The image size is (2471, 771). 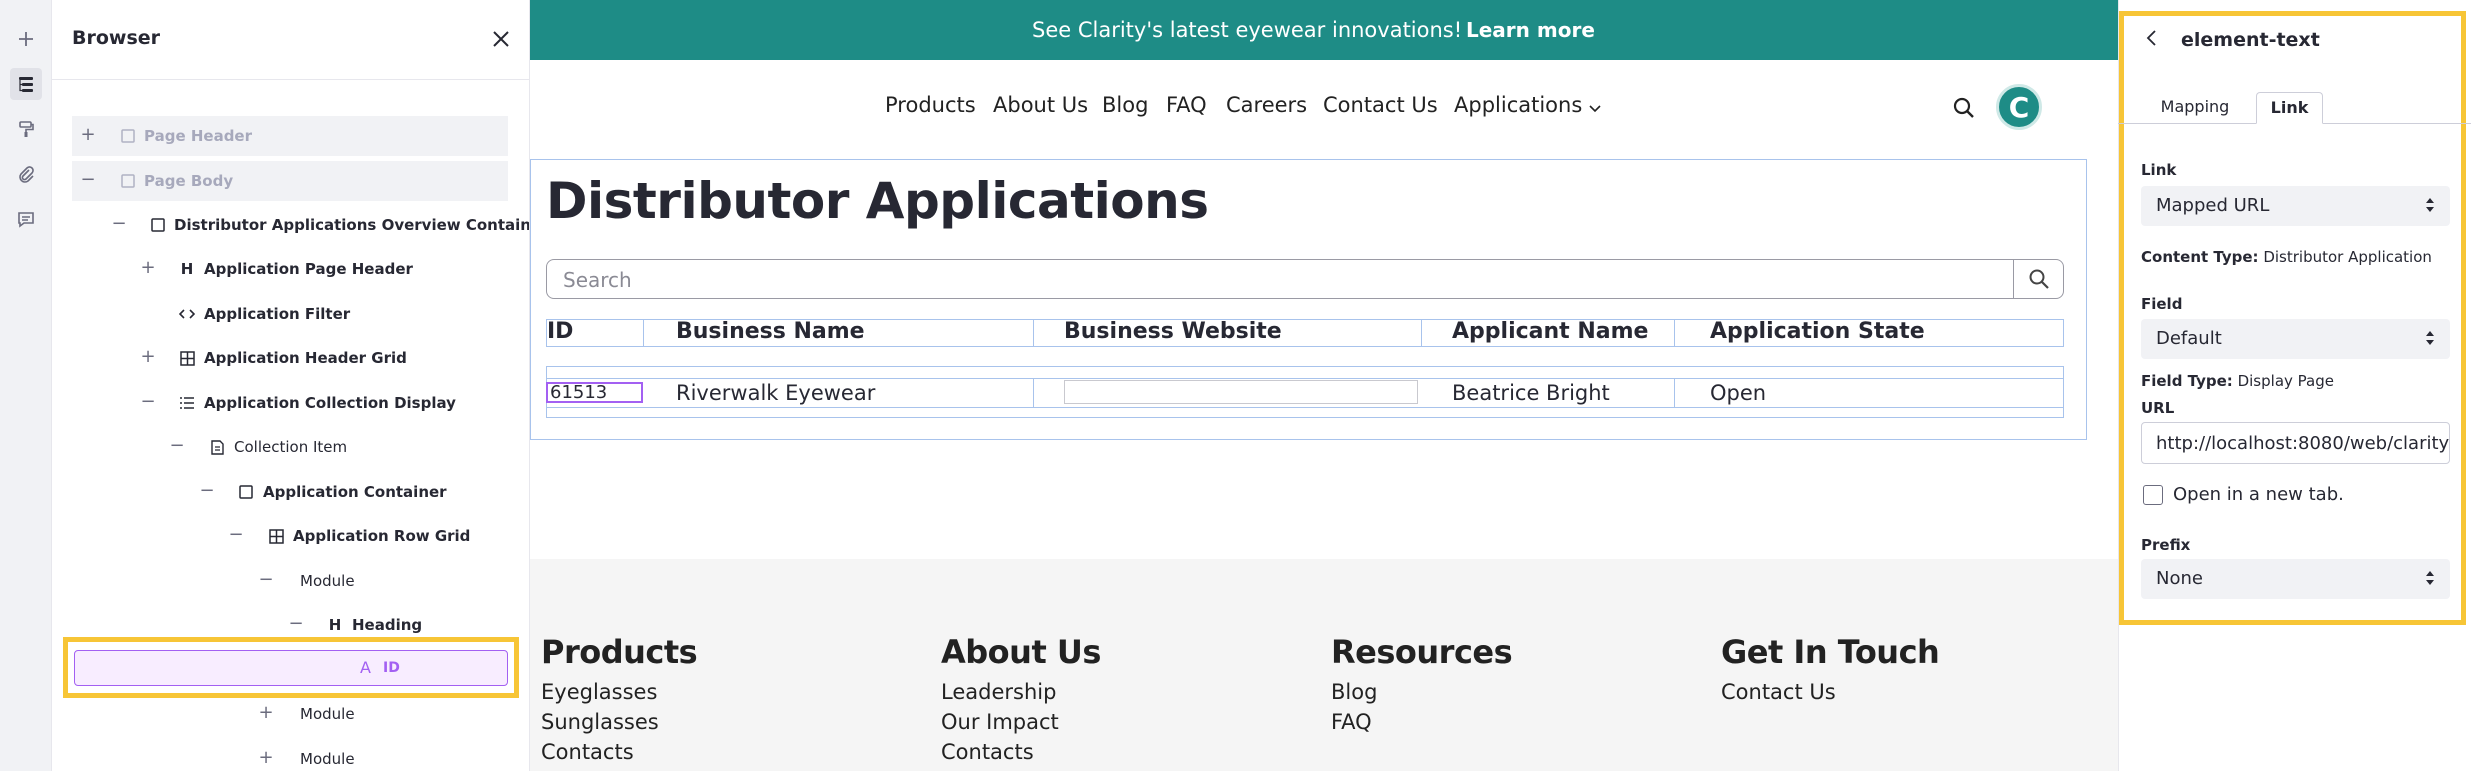 I want to click on tree-item-header-grid: + Application Header Grid, so click(x=290, y=358).